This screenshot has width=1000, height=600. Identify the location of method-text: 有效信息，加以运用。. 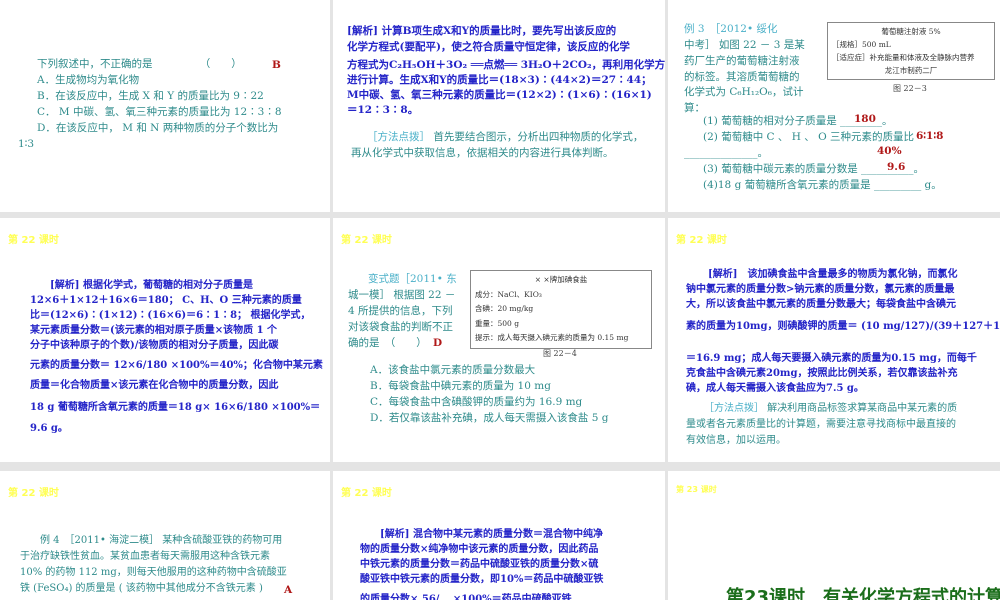
(736, 440).